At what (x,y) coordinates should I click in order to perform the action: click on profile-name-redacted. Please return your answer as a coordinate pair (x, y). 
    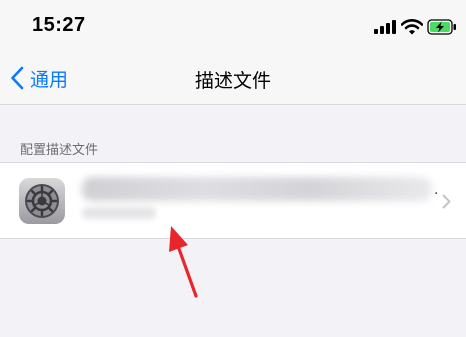
    Looking at the image, I should click on (257, 189).